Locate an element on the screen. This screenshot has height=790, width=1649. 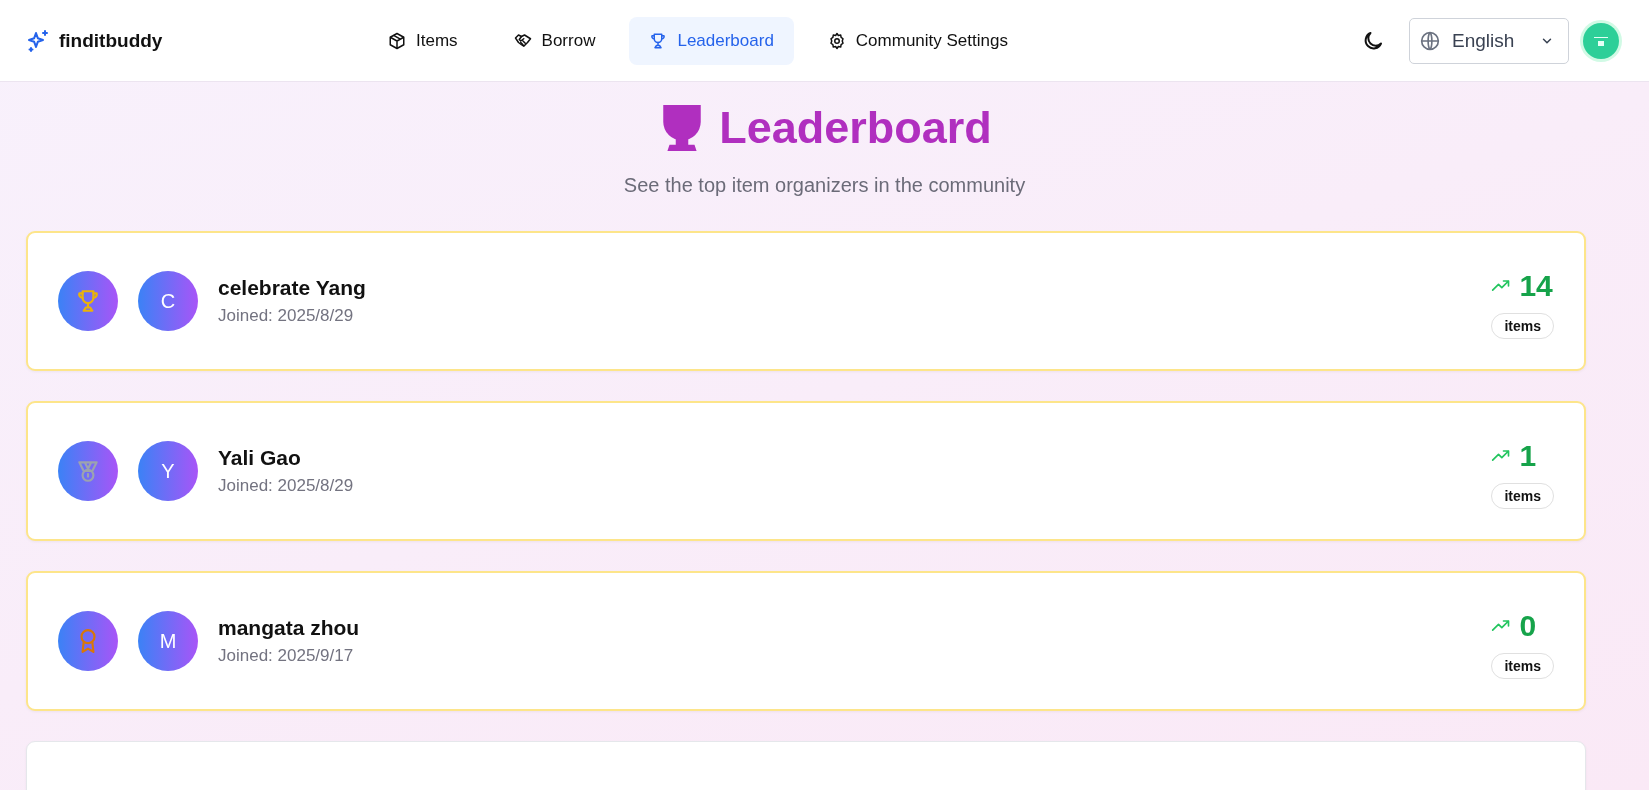
nav-tab: Leaderboard is located at coordinates (711, 40).